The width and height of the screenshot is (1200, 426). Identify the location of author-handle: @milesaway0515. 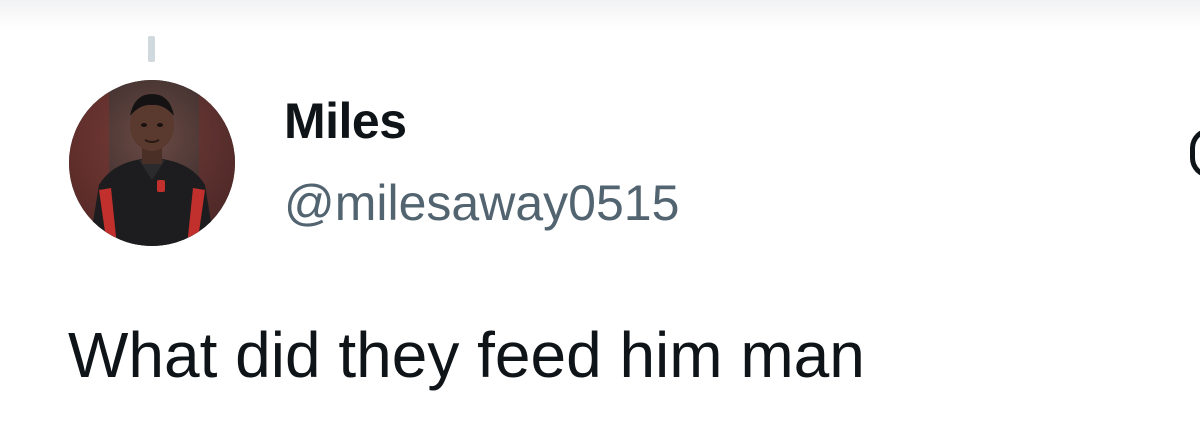
(481, 203).